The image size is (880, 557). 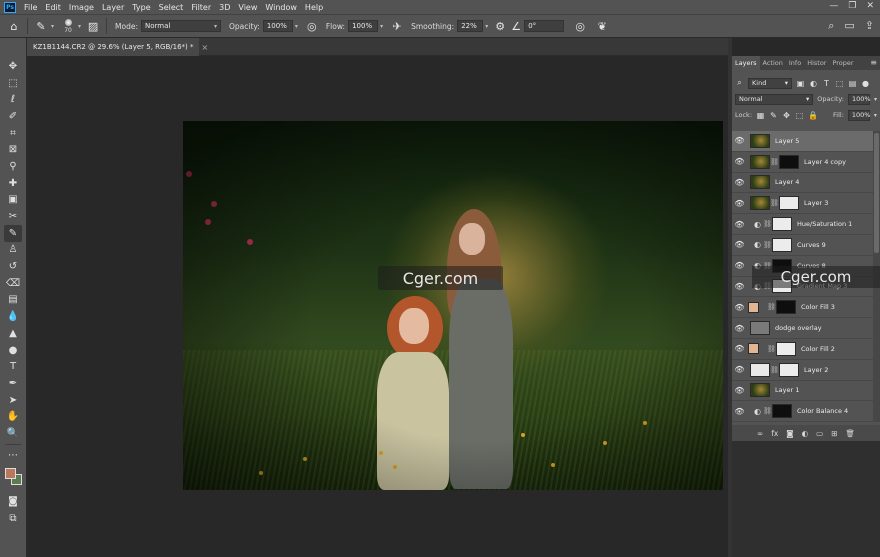 I want to click on pressure-size-icon: ◎, so click(x=580, y=26).